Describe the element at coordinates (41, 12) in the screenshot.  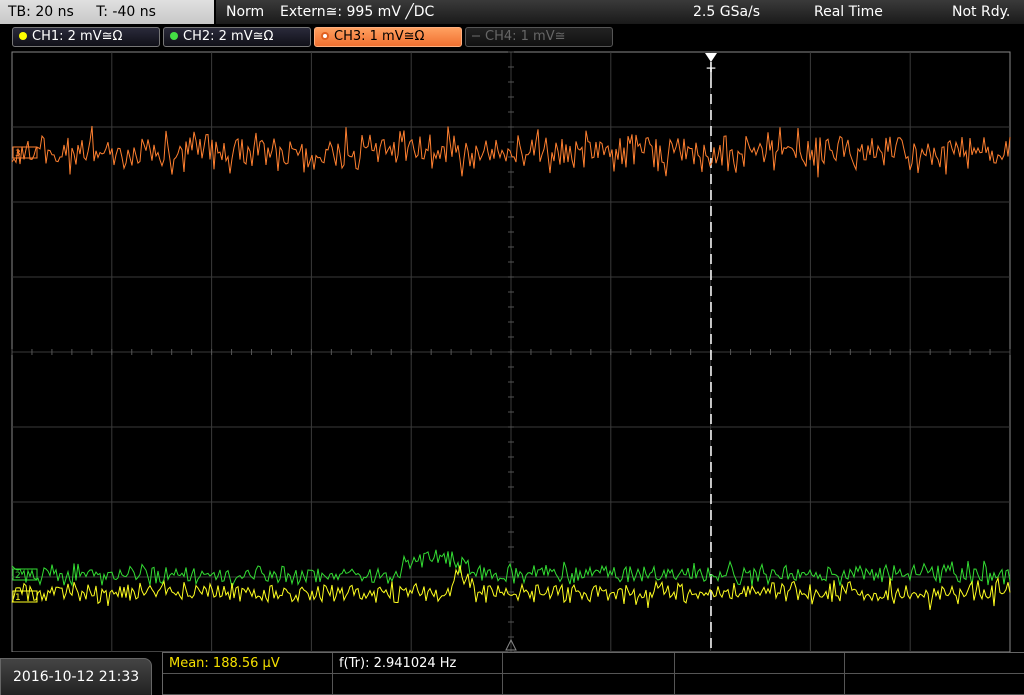
I see `timebase-label: TB: 20 ns` at that location.